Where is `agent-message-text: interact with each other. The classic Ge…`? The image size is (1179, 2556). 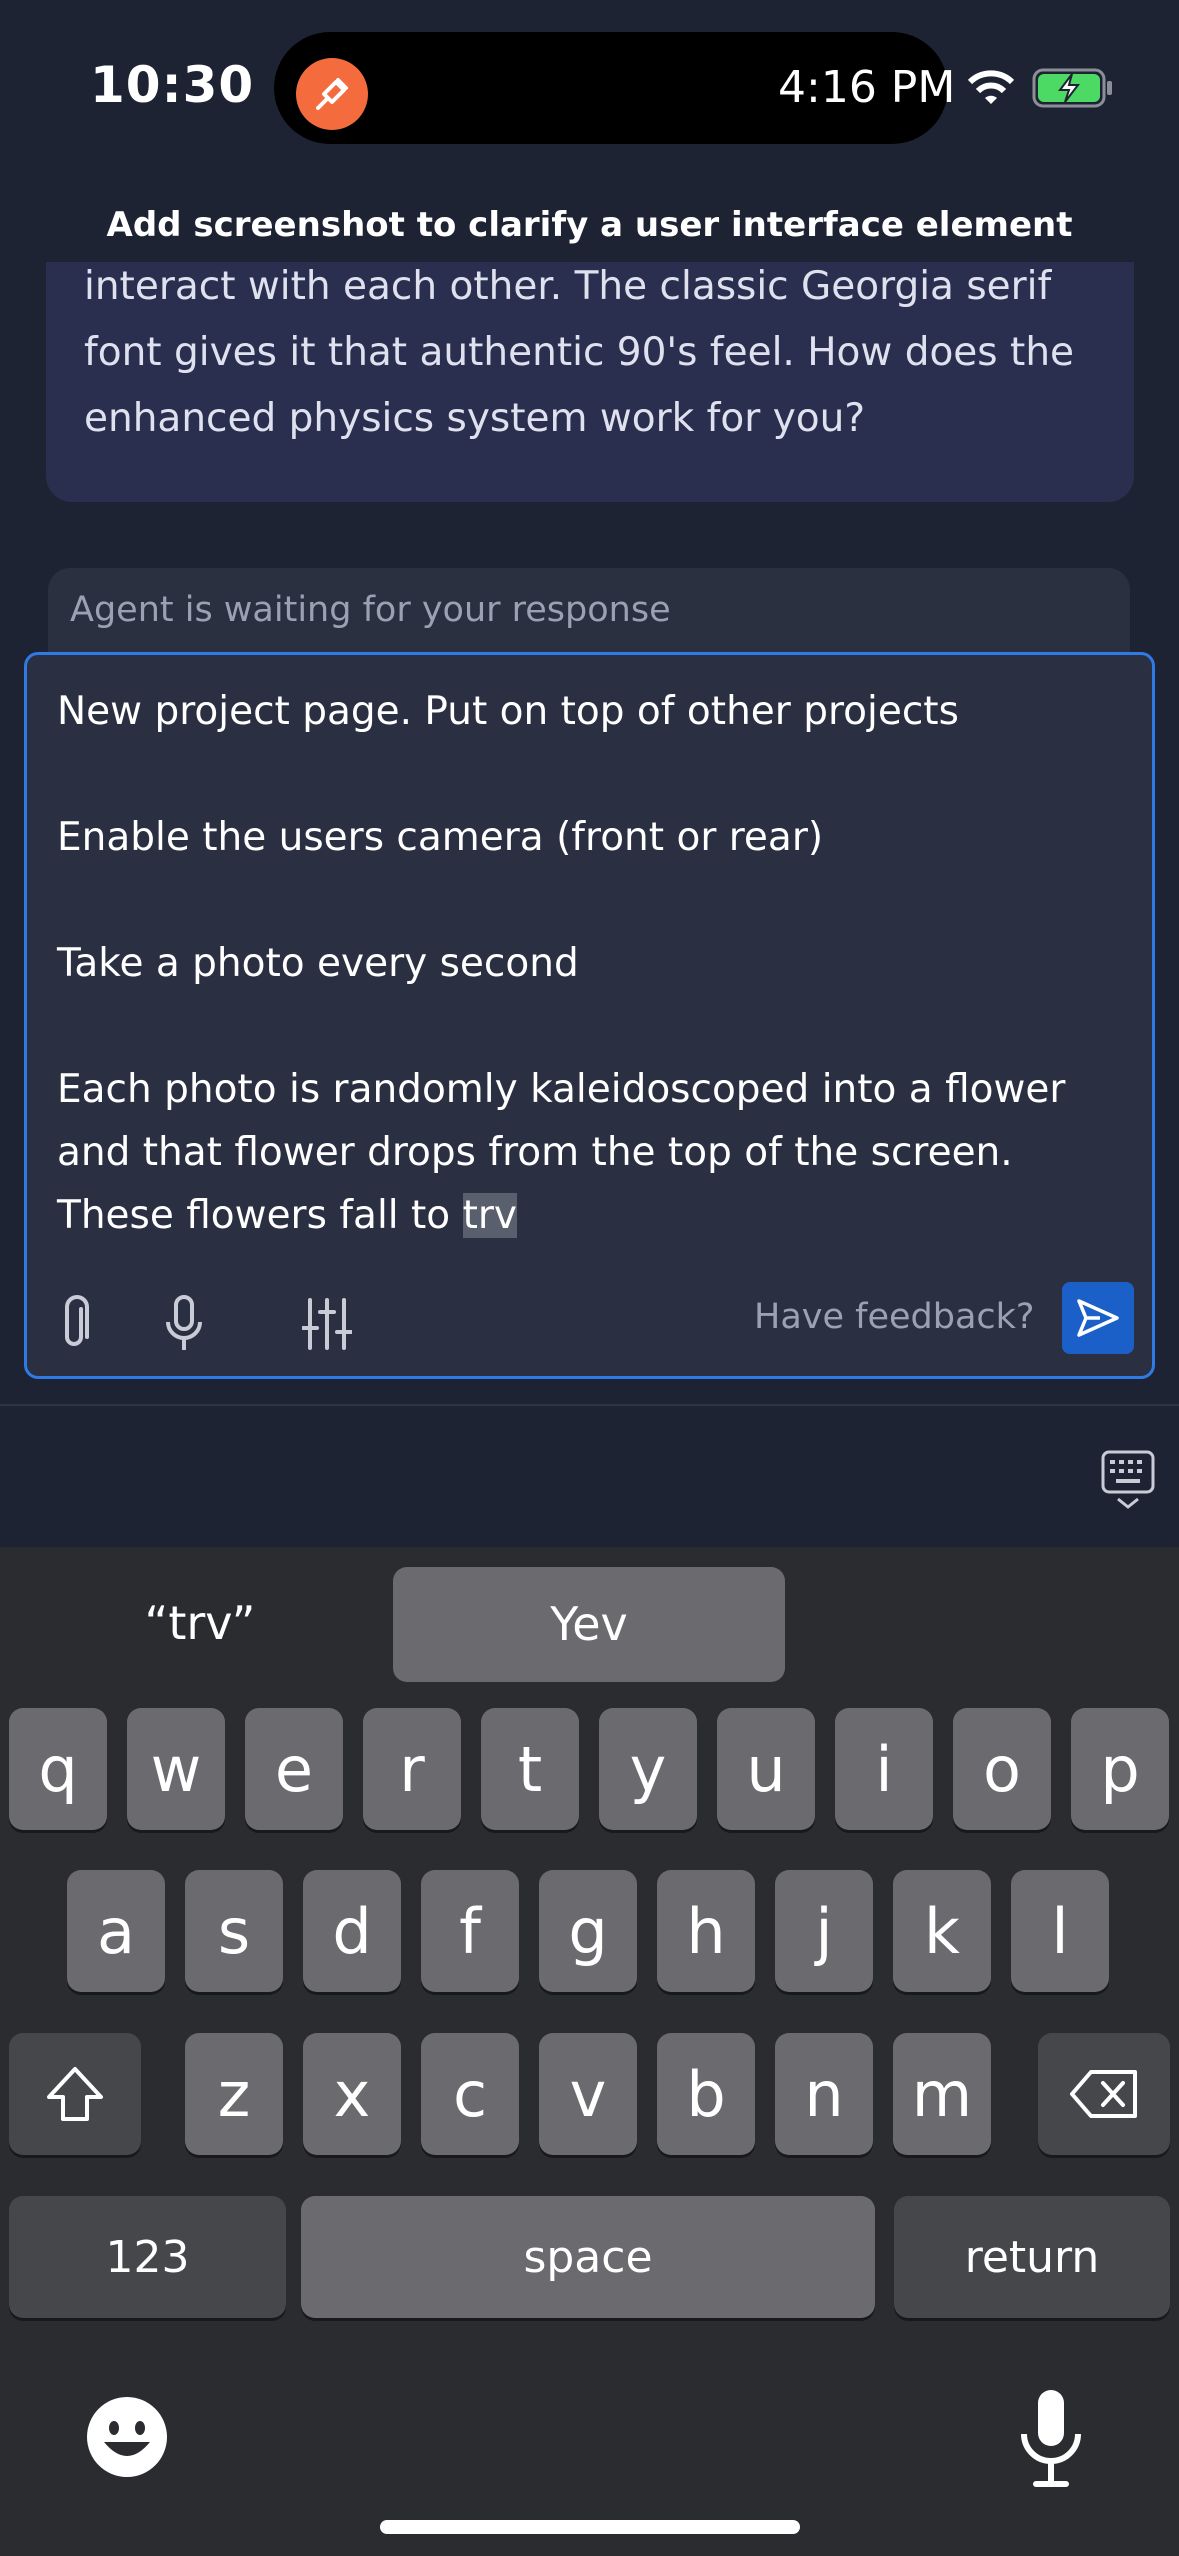 agent-message-text: interact with each other. The classic Ge… is located at coordinates (579, 352).